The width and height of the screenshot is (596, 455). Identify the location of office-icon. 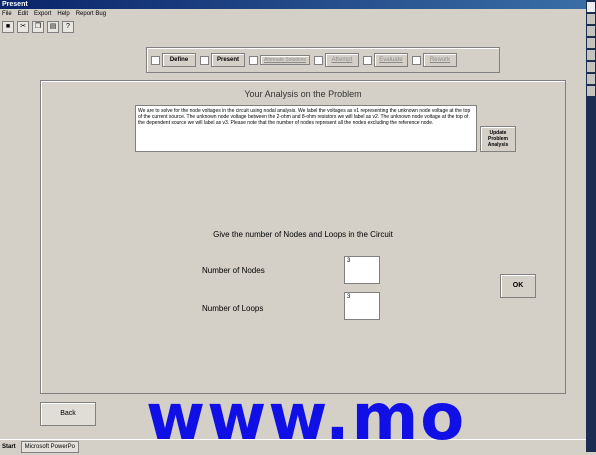
(591, 7).